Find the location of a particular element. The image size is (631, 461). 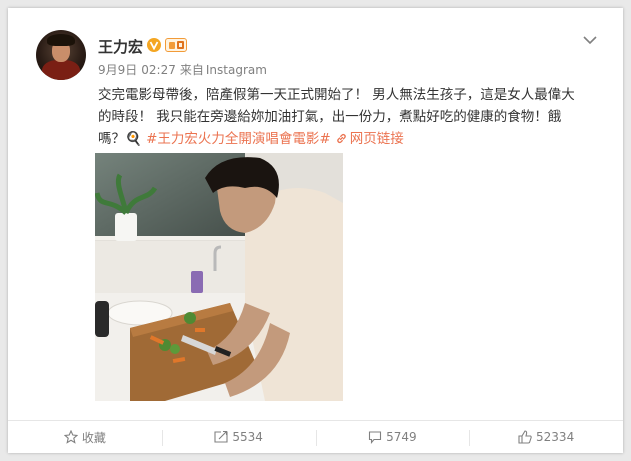

repost-button: 5534 is located at coordinates (238, 437).